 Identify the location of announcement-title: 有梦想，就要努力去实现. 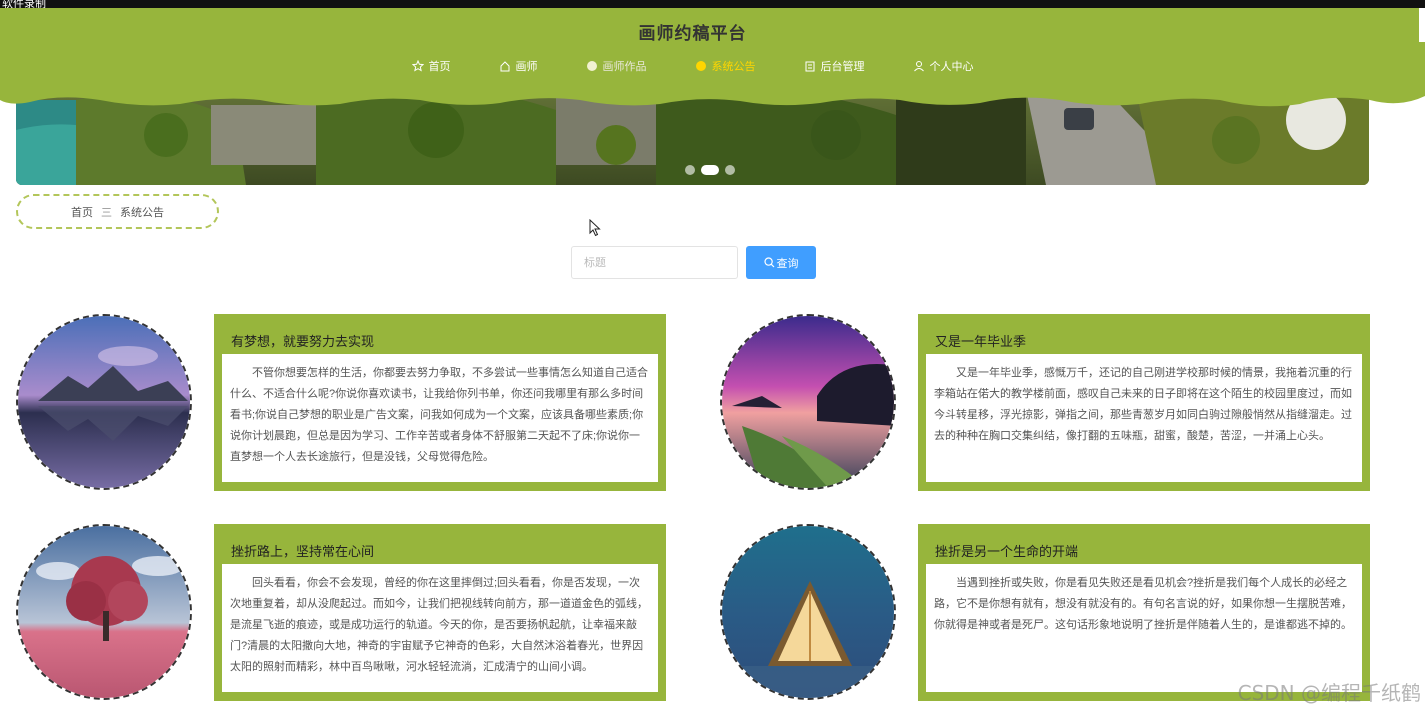
(302, 340).